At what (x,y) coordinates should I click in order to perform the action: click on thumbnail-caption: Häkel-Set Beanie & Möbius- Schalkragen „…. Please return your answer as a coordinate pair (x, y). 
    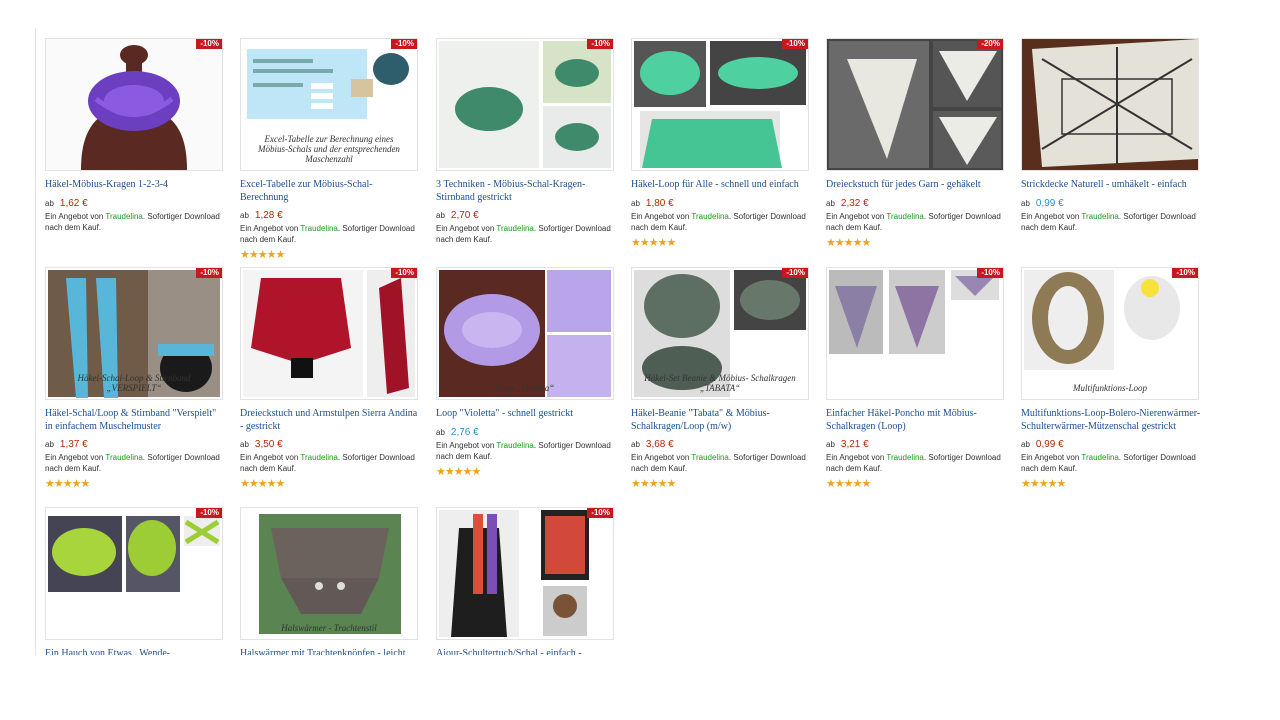
    Looking at the image, I should click on (720, 383).